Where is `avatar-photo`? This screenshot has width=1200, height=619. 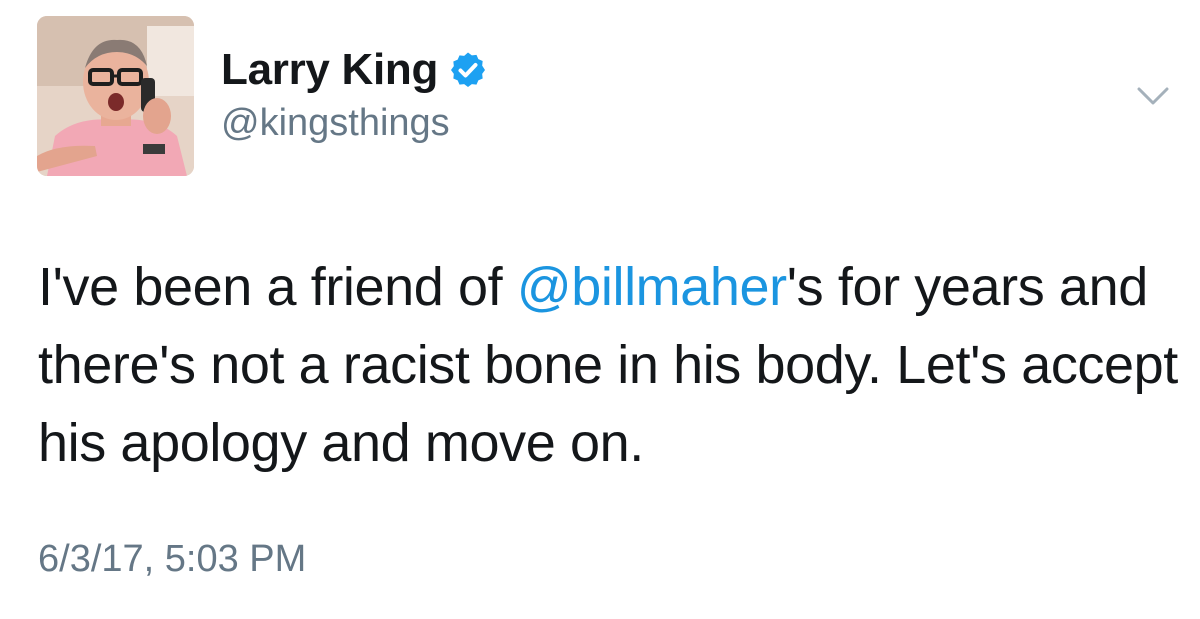
avatar-photo is located at coordinates (115, 96).